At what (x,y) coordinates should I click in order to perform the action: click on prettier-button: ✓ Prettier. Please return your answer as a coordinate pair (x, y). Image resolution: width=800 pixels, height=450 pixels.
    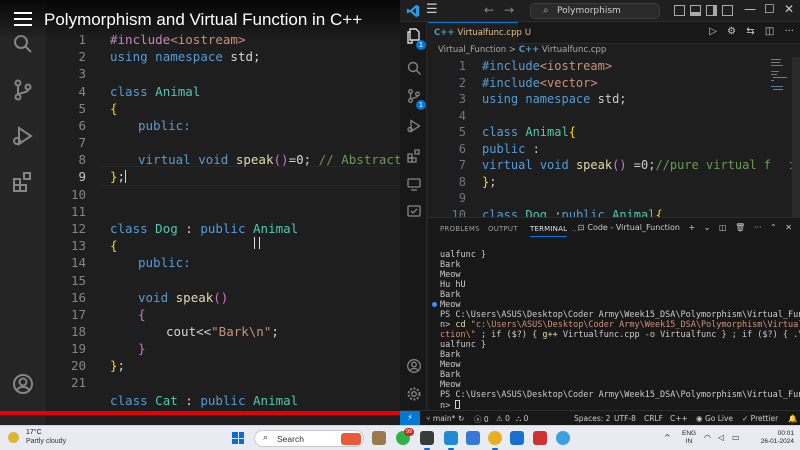
    Looking at the image, I should click on (760, 418).